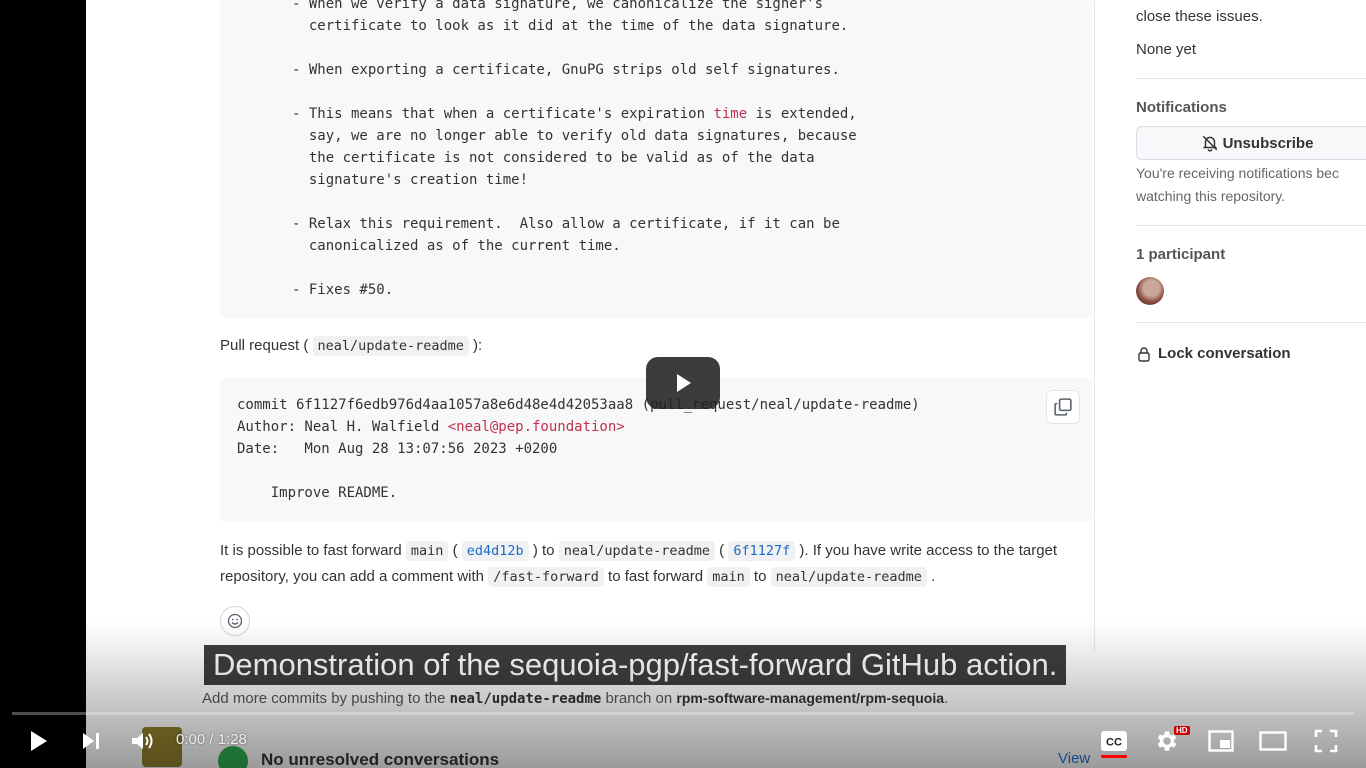 This screenshot has height=768, width=1366. Describe the element at coordinates (762, 551) in the screenshot. I see `sha-link-branch: 6f1127f` at that location.